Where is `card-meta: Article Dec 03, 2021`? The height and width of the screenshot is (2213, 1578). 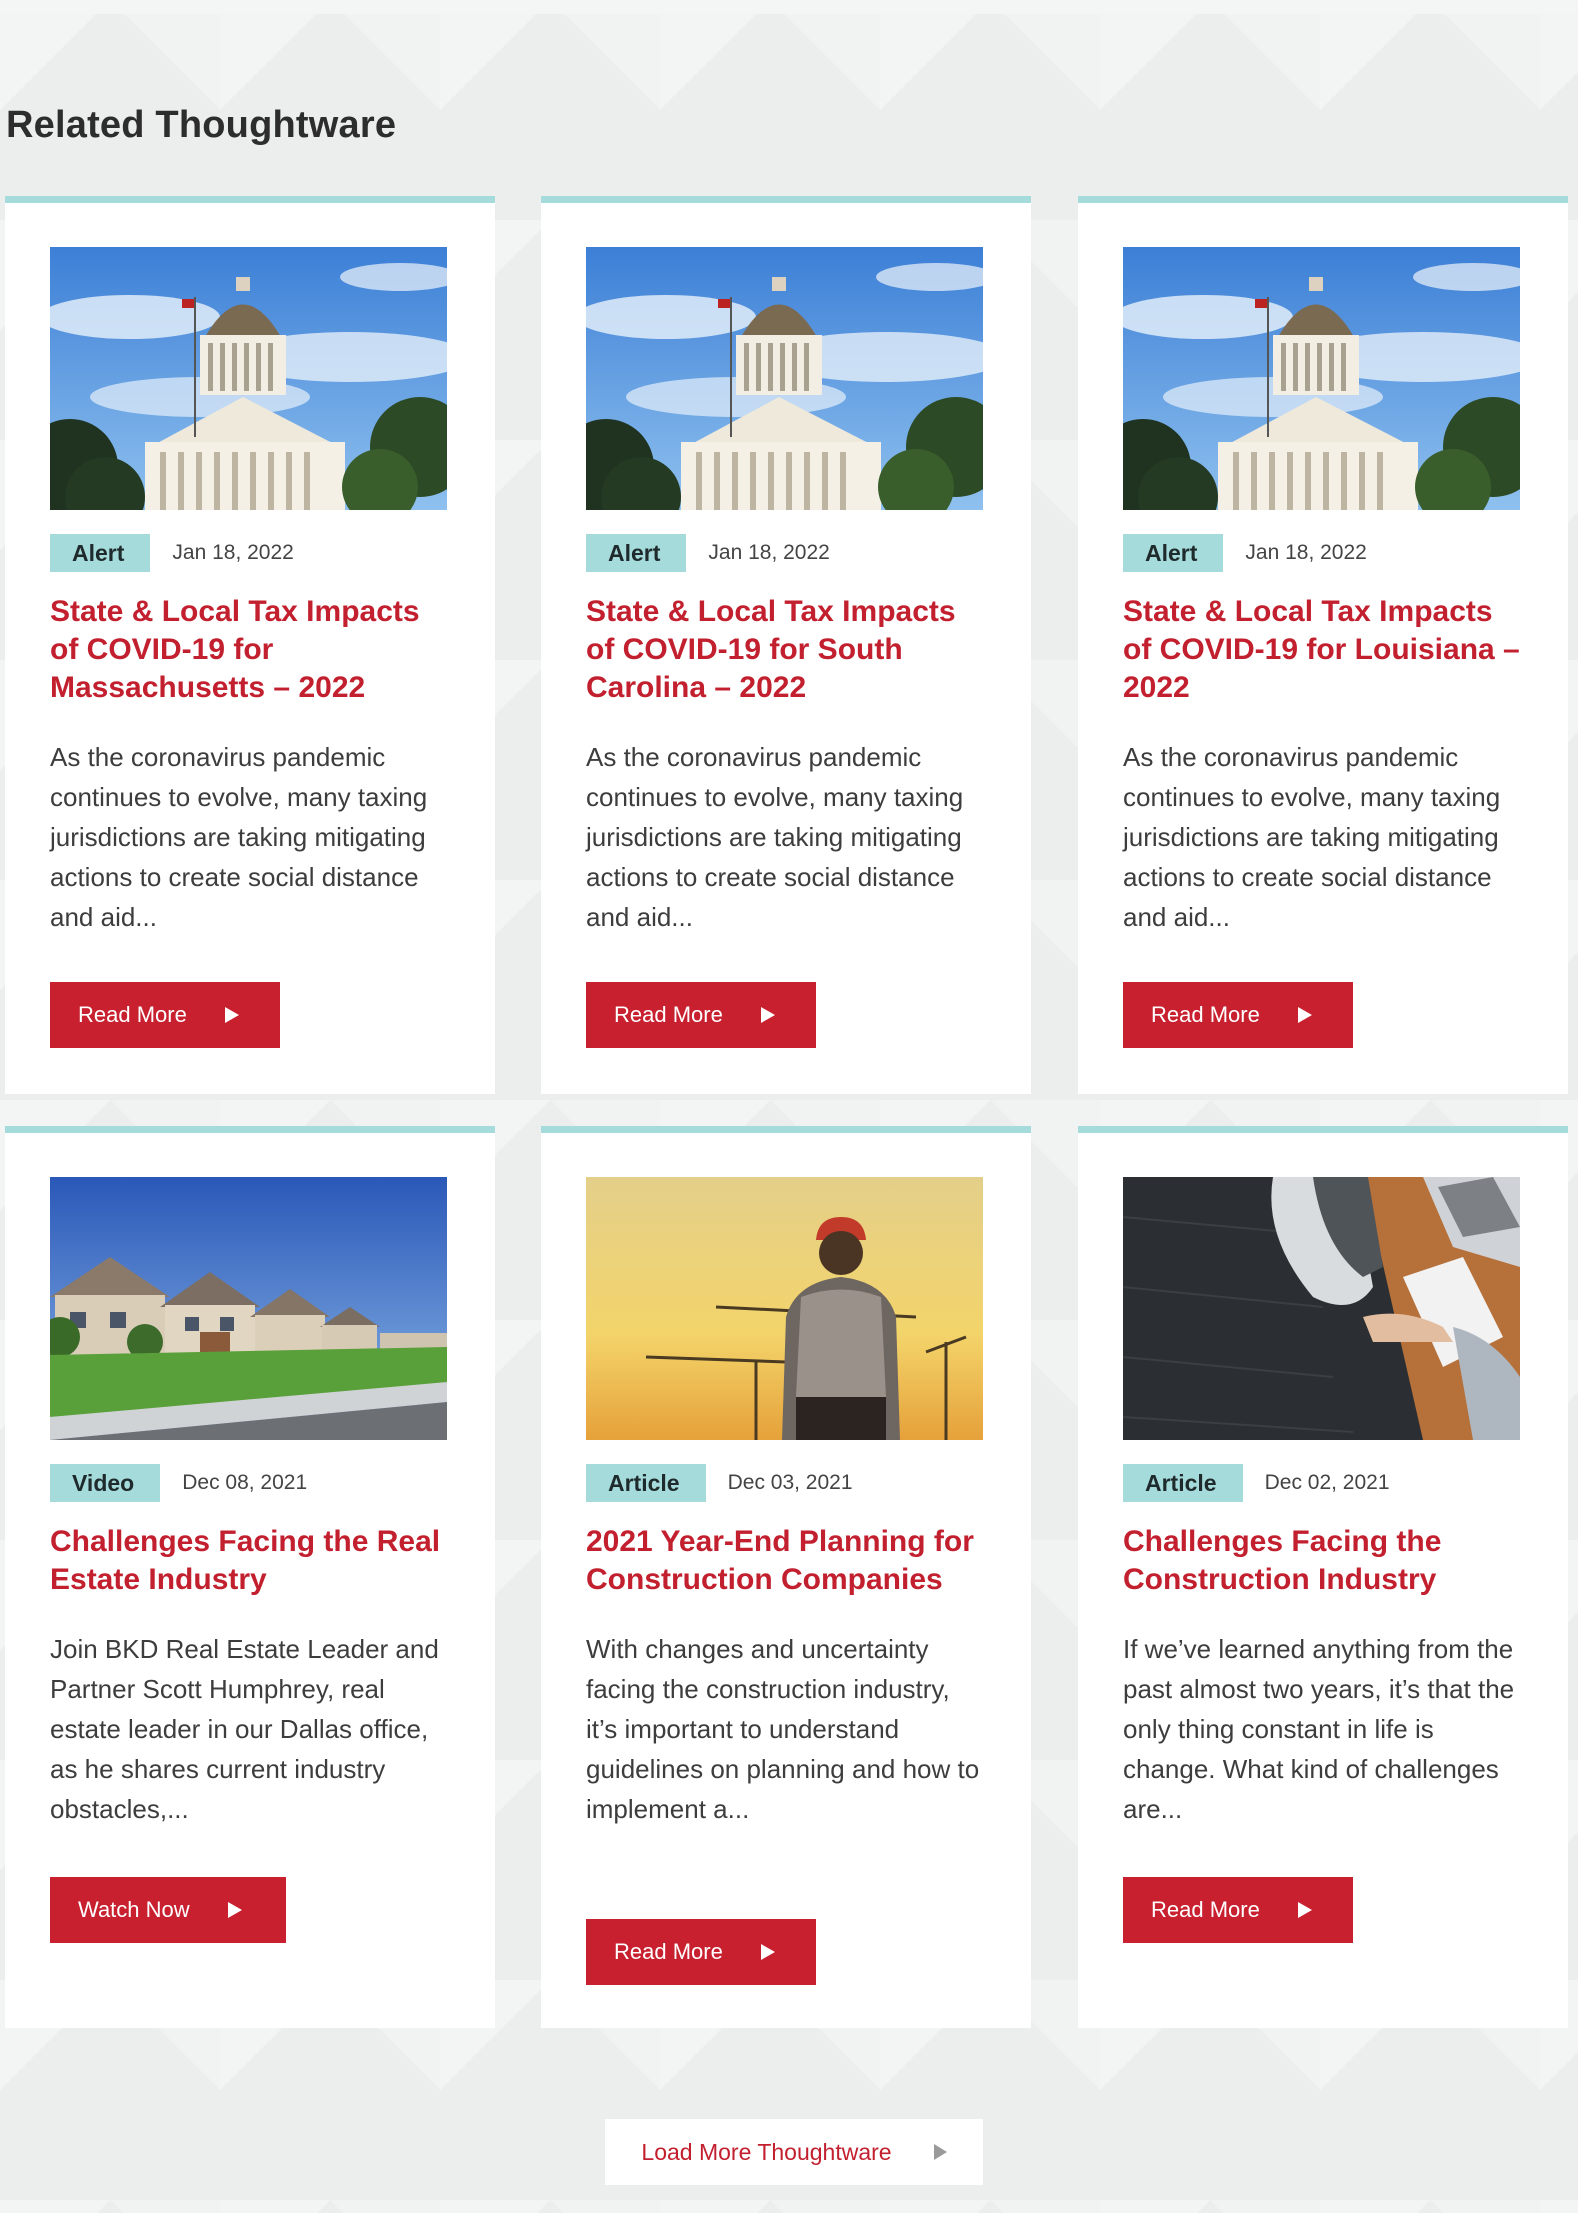
card-meta: Article Dec 03, 2021 is located at coordinates (719, 1483).